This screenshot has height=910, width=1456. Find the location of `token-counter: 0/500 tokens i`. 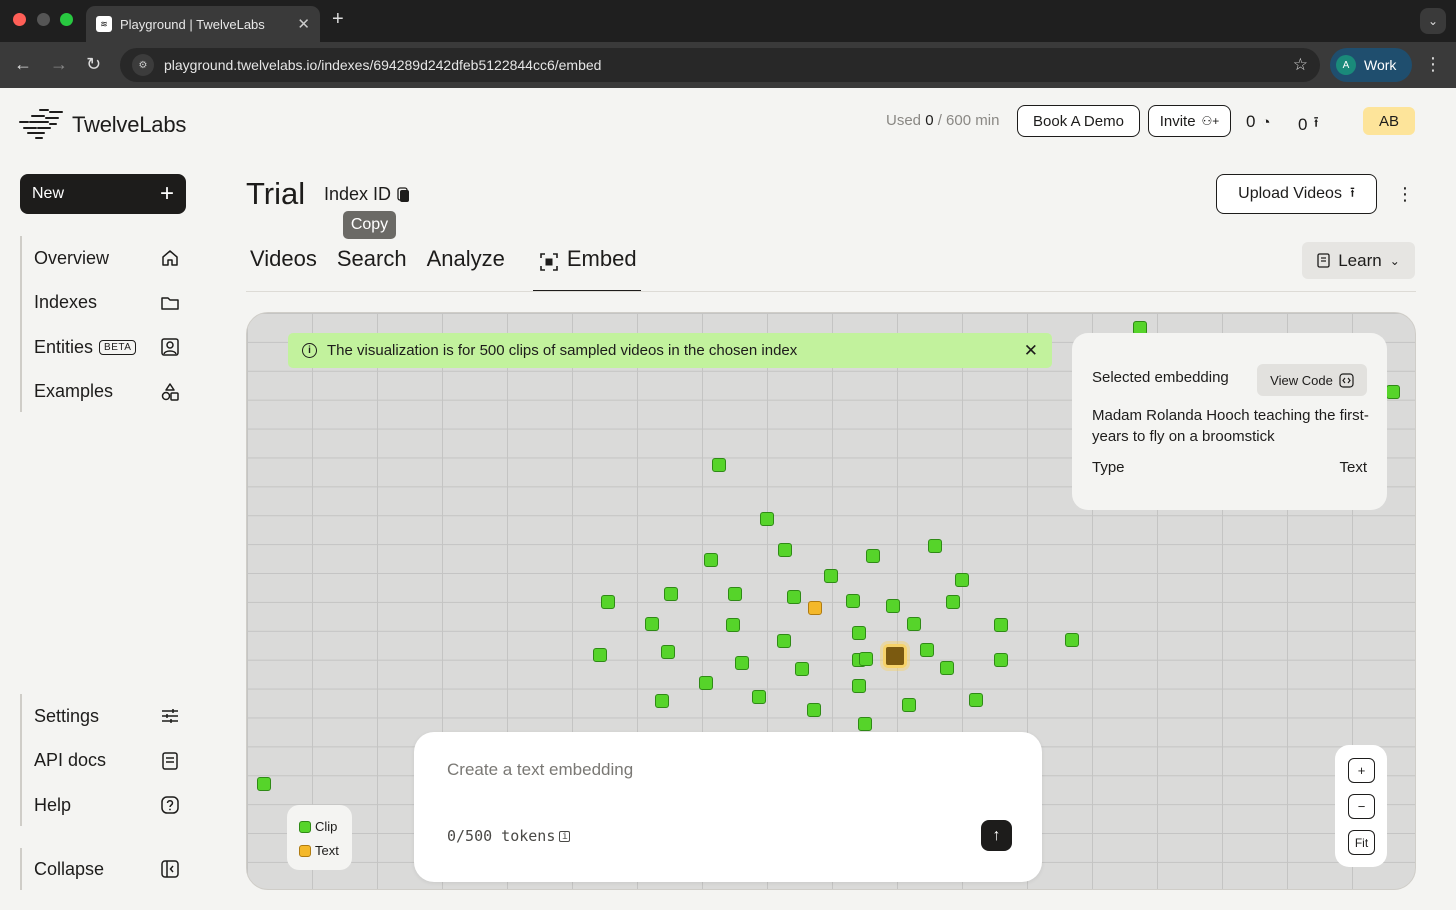

token-counter: 0/500 tokens i is located at coordinates (509, 836).